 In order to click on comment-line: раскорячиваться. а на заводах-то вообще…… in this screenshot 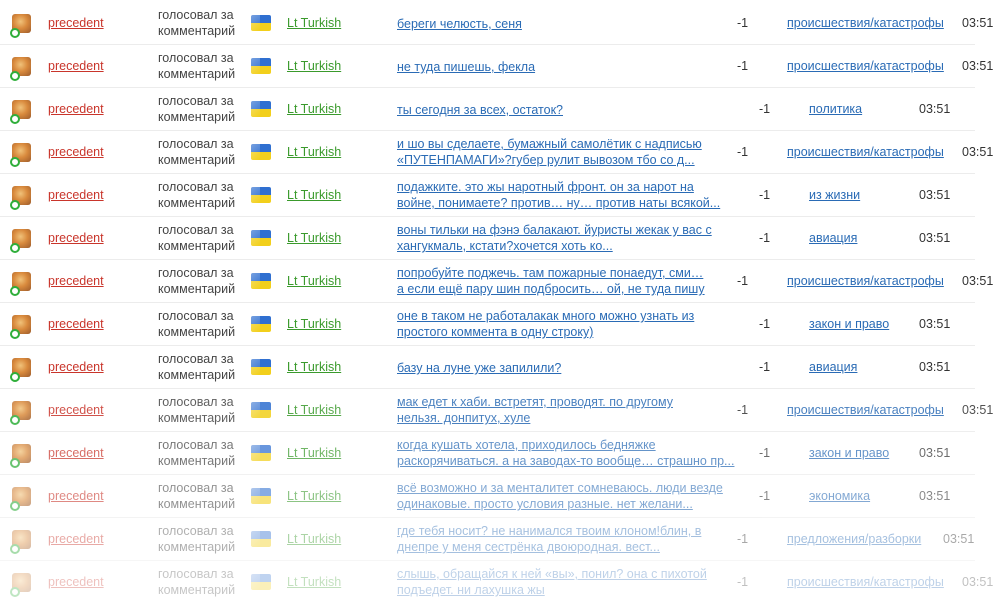, I will do `click(566, 461)`.